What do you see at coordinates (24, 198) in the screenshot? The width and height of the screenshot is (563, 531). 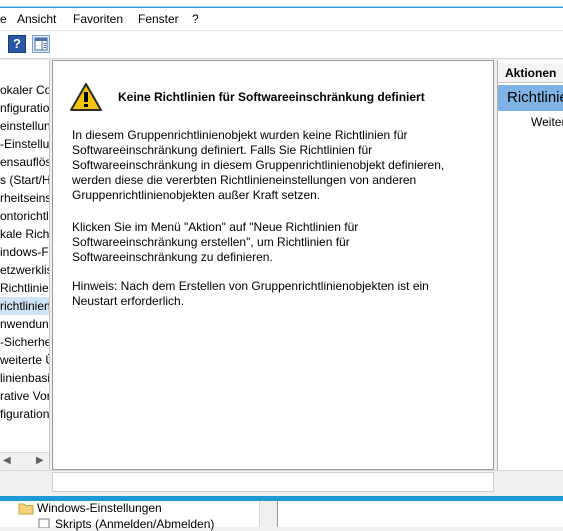 I see `tree-item: rheitseins` at bounding box center [24, 198].